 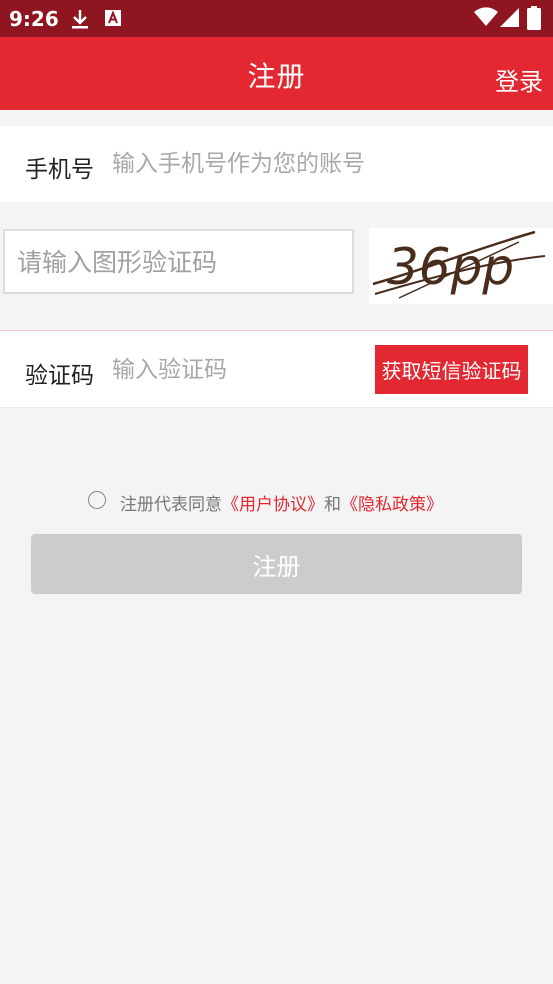 I want to click on font-a-icon, so click(x=113, y=20).